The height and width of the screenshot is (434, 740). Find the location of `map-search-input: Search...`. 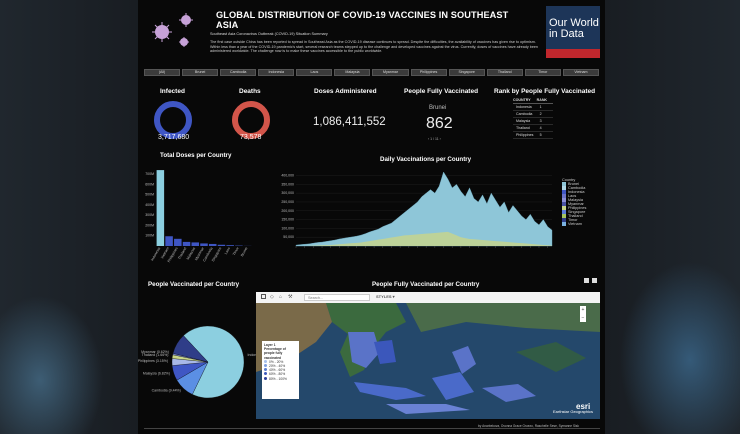

map-search-input: Search... is located at coordinates (337, 297).